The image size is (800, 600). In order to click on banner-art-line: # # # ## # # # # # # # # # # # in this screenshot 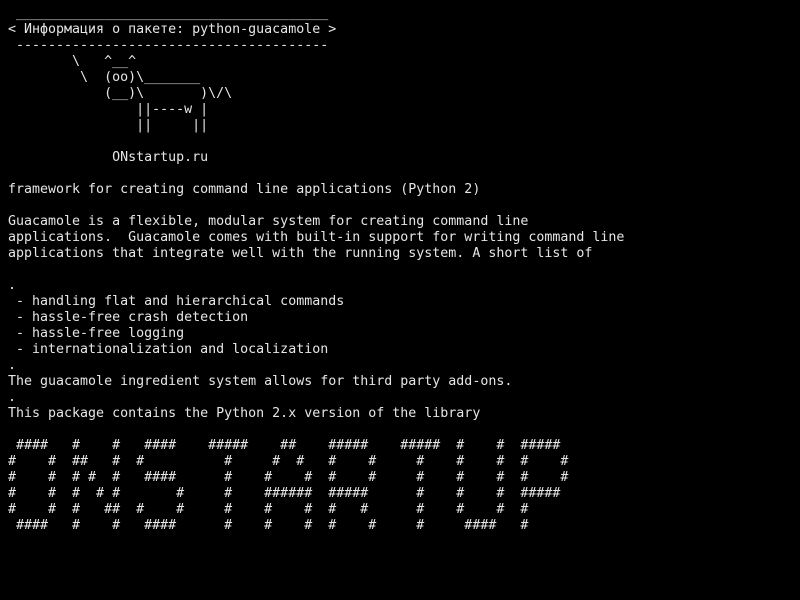, I will do `click(268, 509)`.